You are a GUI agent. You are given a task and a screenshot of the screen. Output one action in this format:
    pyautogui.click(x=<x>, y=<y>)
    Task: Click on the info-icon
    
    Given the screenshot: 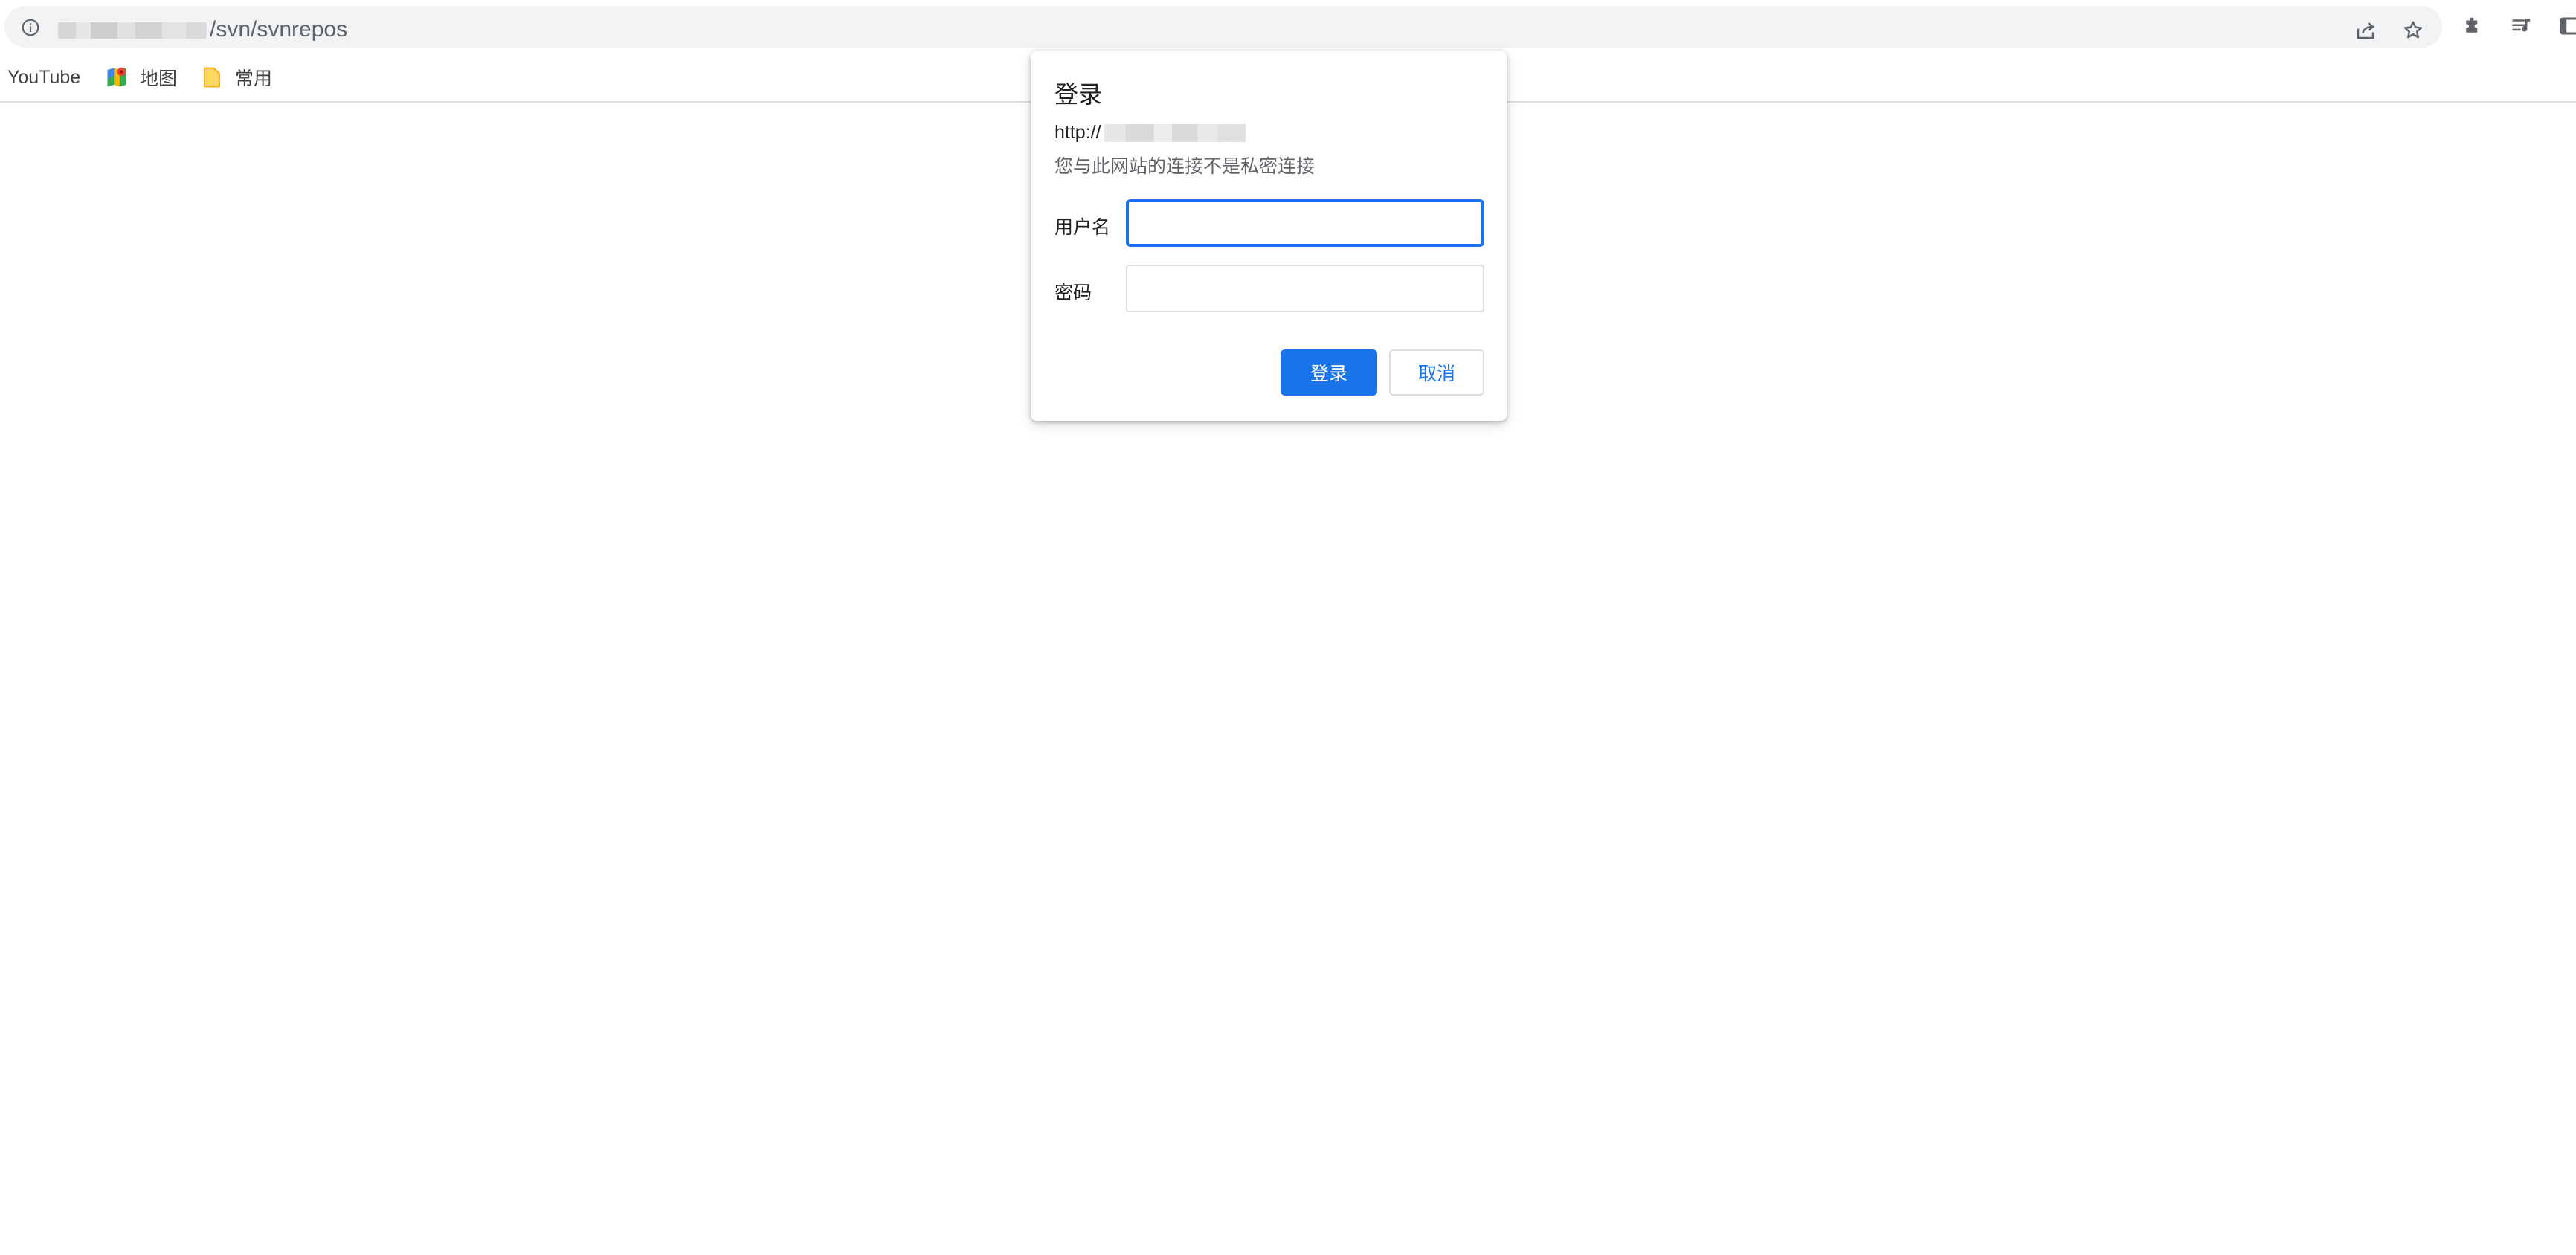 What is the action you would take?
    pyautogui.click(x=30, y=27)
    